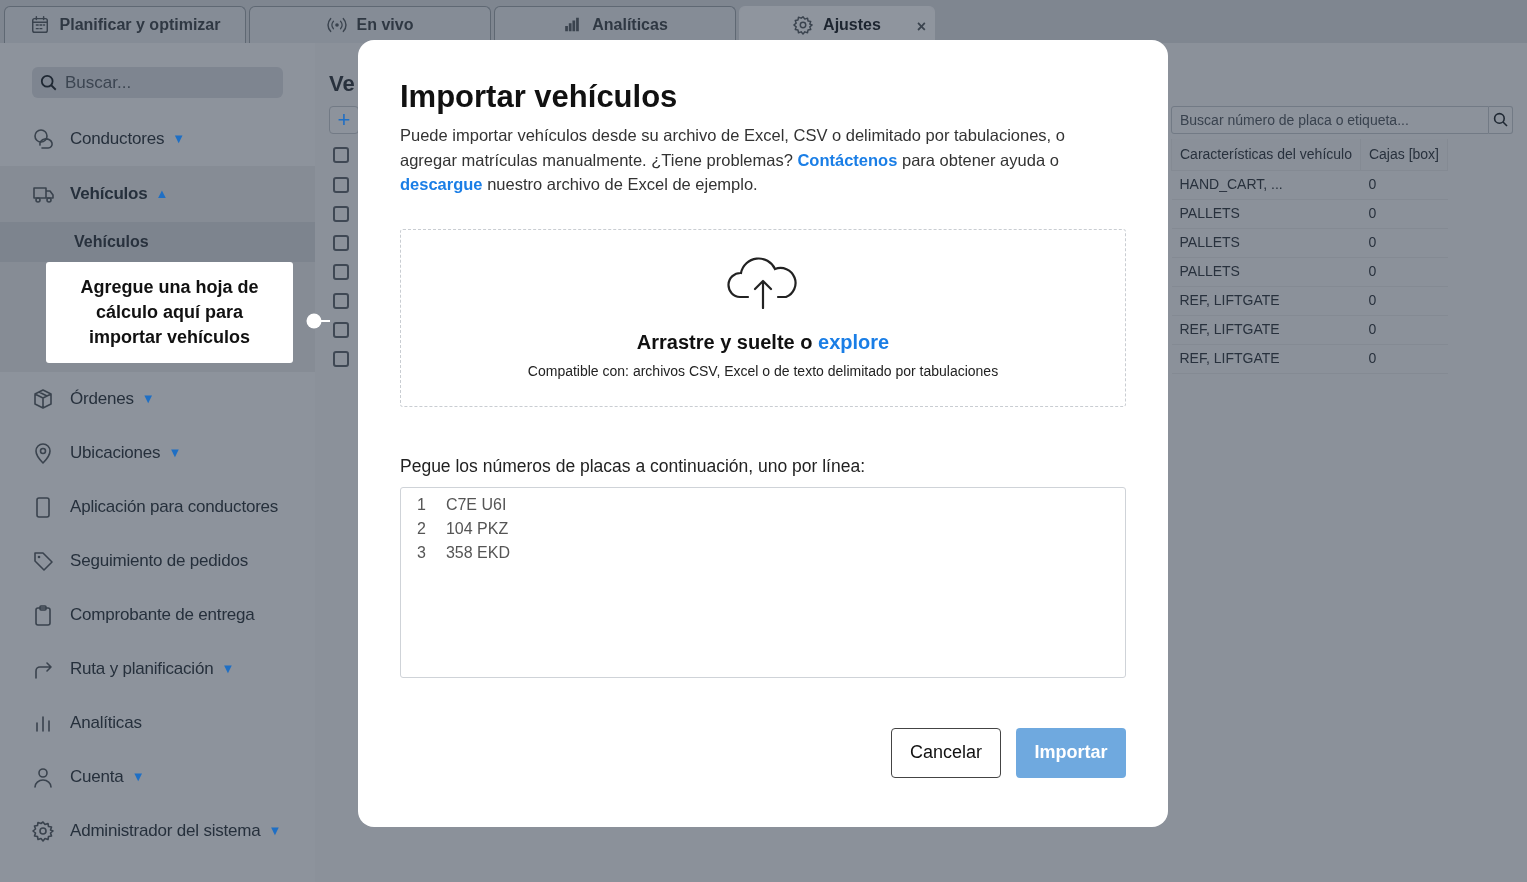 The height and width of the screenshot is (882, 1527). Describe the element at coordinates (946, 752) in the screenshot. I see `cancel-button: Cancelar` at that location.